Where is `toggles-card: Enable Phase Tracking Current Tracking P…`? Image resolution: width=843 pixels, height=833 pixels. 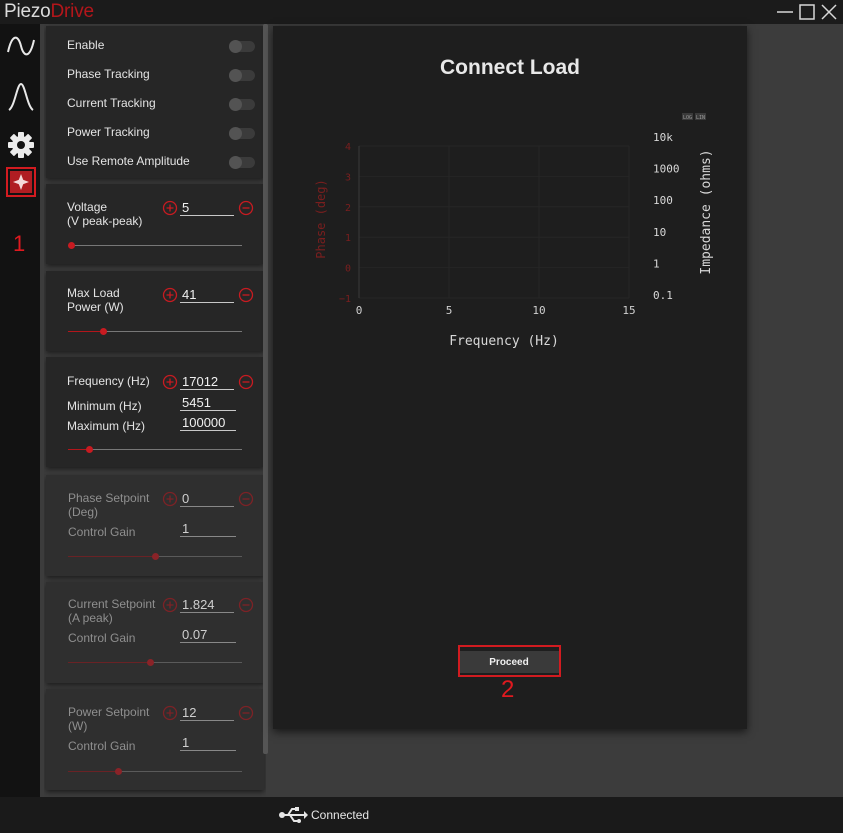 toggles-card: Enable Phase Tracking Current Tracking P… is located at coordinates (155, 102).